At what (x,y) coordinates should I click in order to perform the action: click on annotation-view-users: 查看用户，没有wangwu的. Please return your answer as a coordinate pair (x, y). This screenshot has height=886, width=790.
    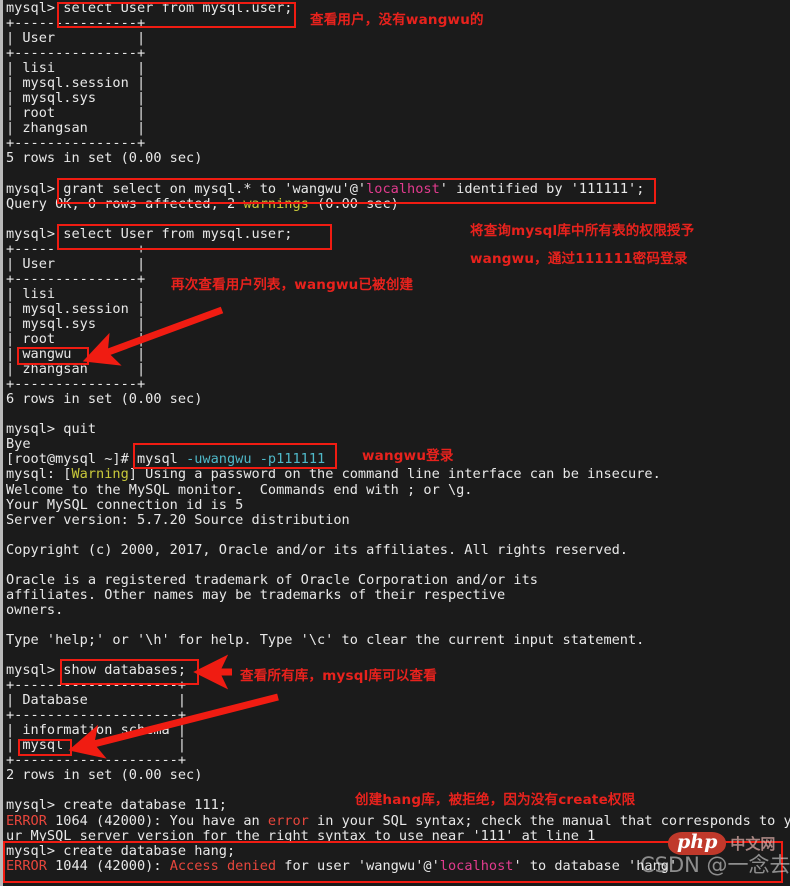
    Looking at the image, I should click on (397, 20).